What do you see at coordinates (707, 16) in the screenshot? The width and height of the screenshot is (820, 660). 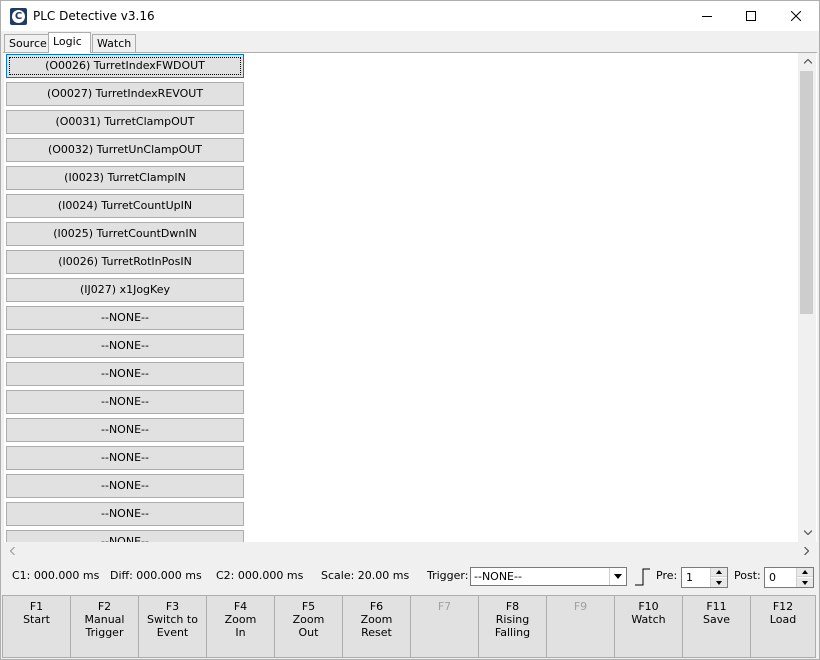 I see `minimize-button` at bounding box center [707, 16].